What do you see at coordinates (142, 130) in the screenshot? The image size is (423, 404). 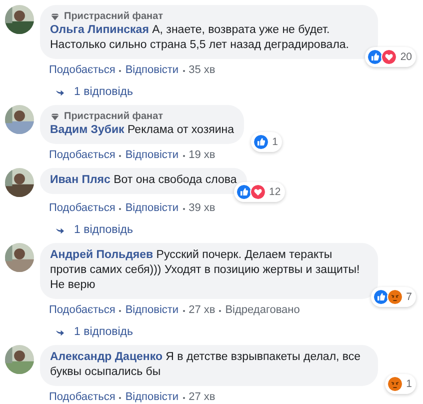 I see `comment-text: Вадим Зубик Реклама от хозяина` at bounding box center [142, 130].